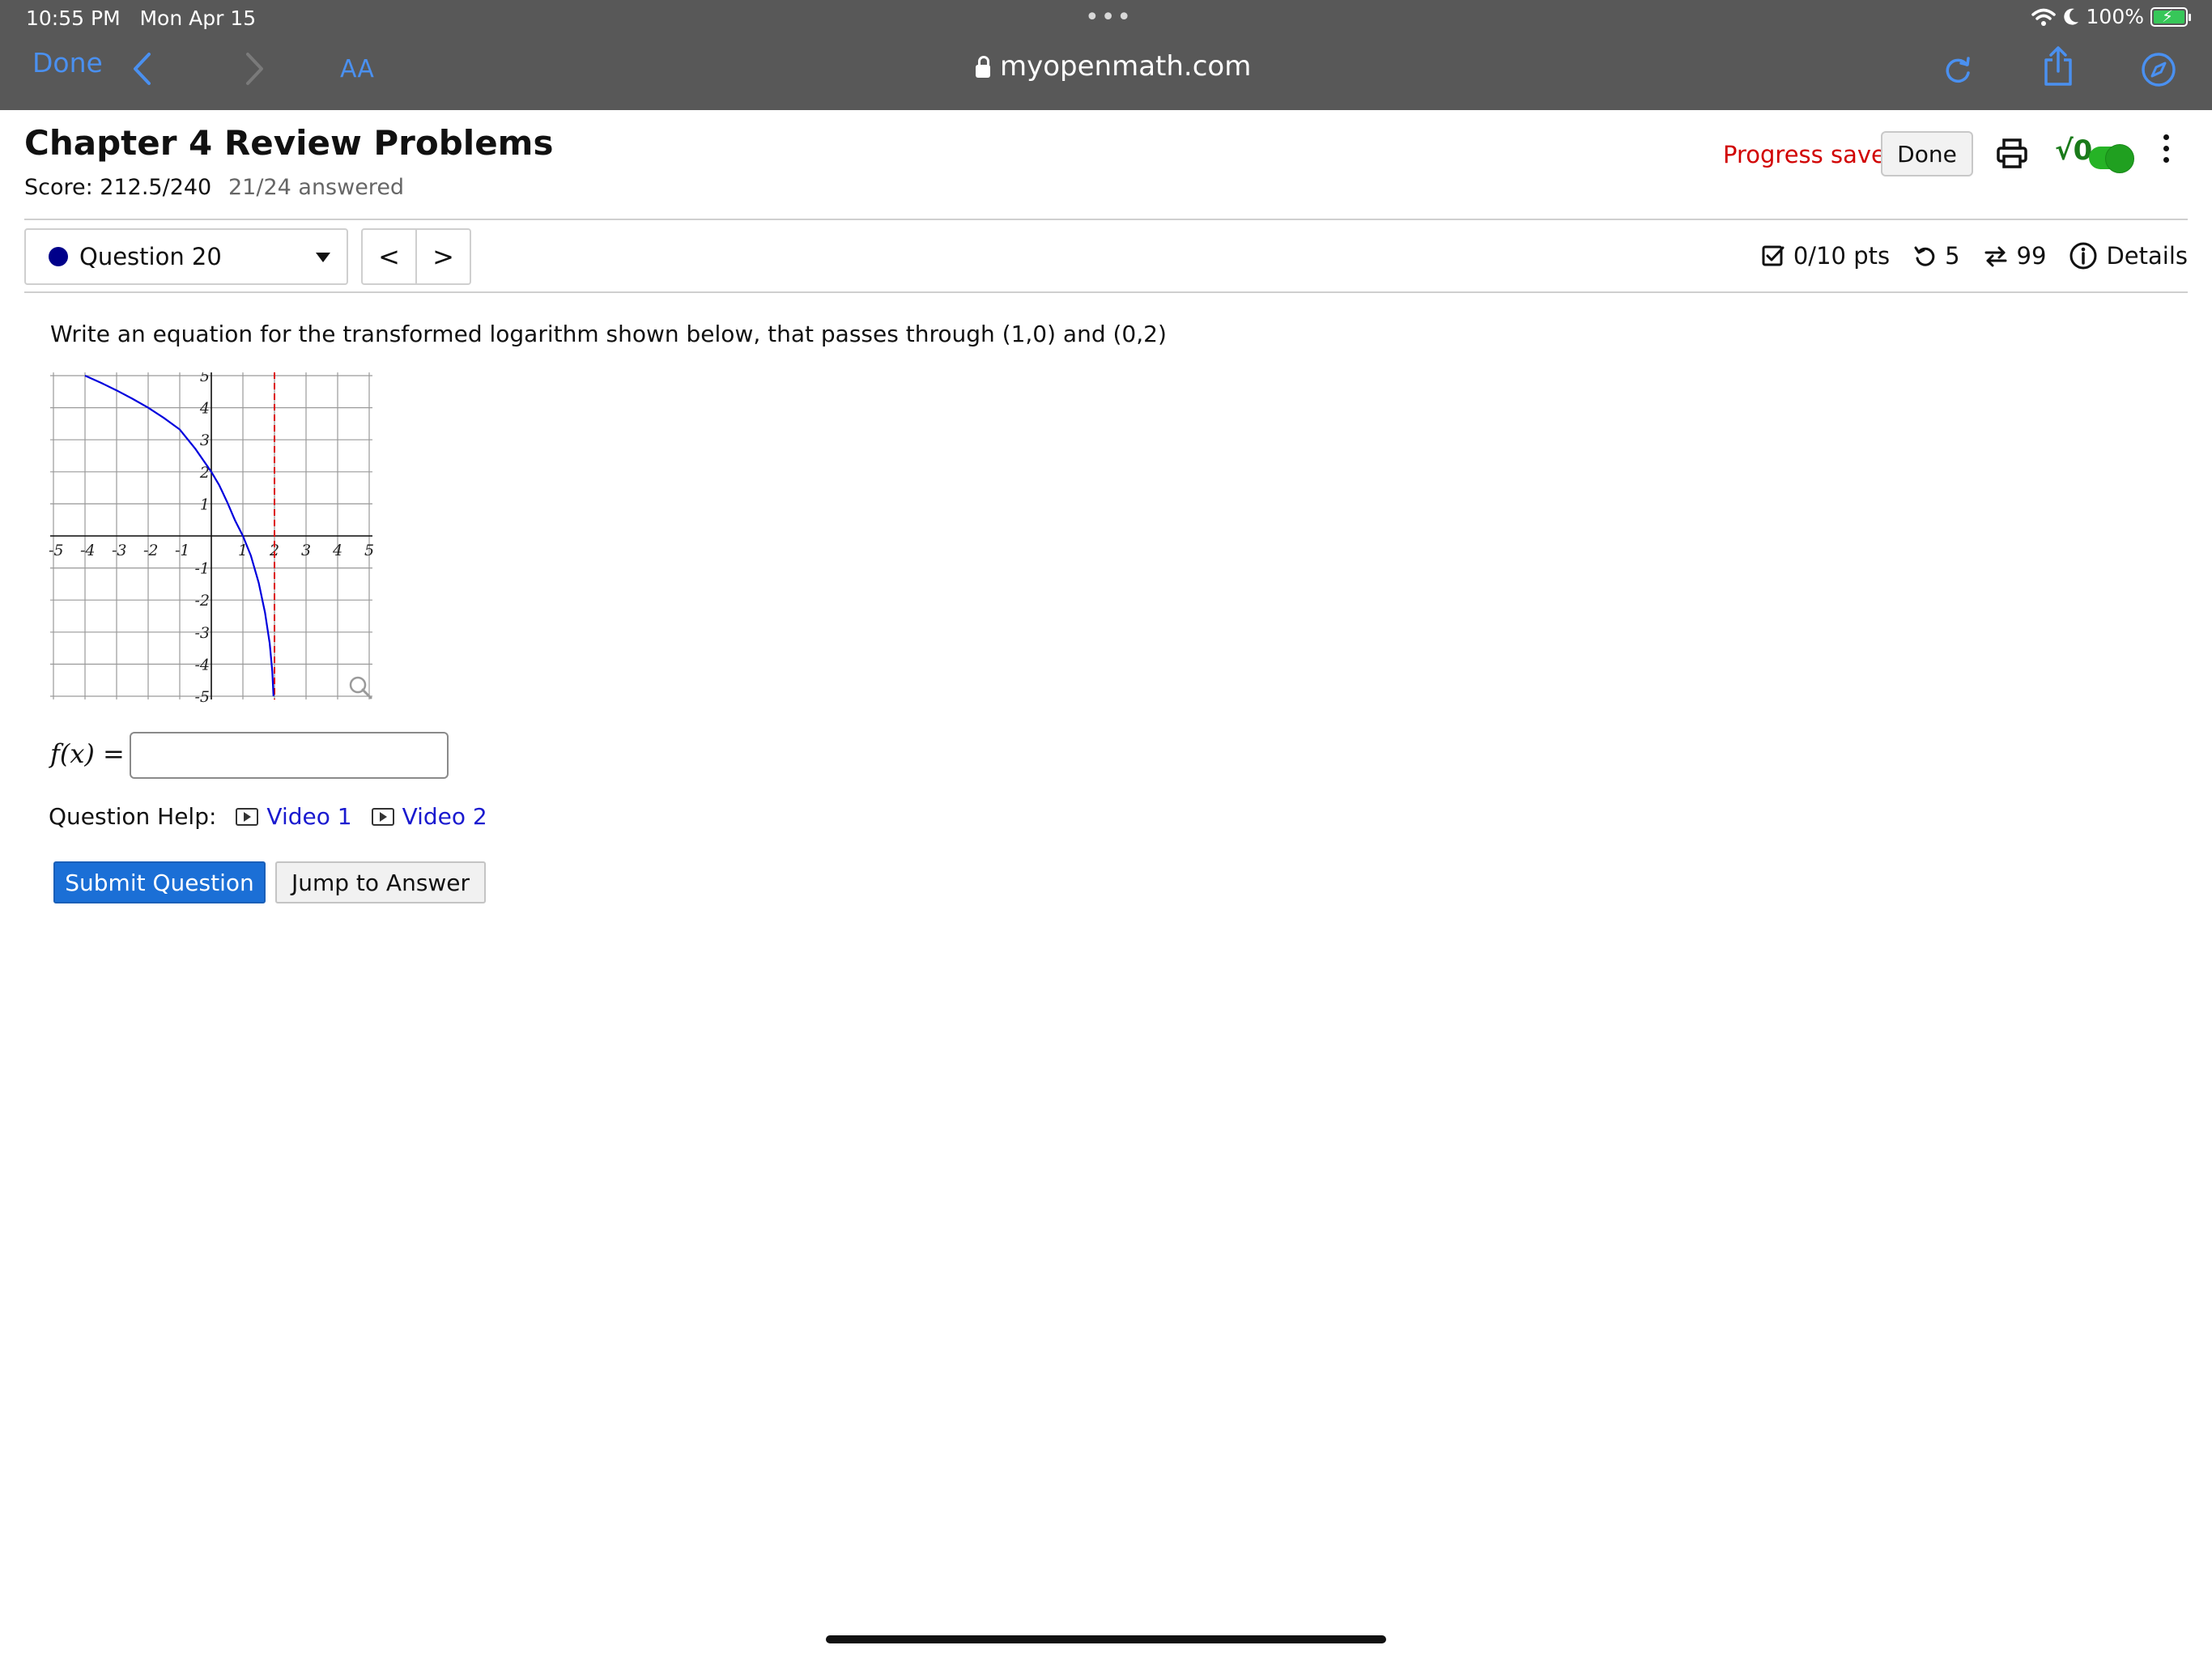 This screenshot has height=1658, width=2212. I want to click on x-tick-label: 5, so click(369, 550).